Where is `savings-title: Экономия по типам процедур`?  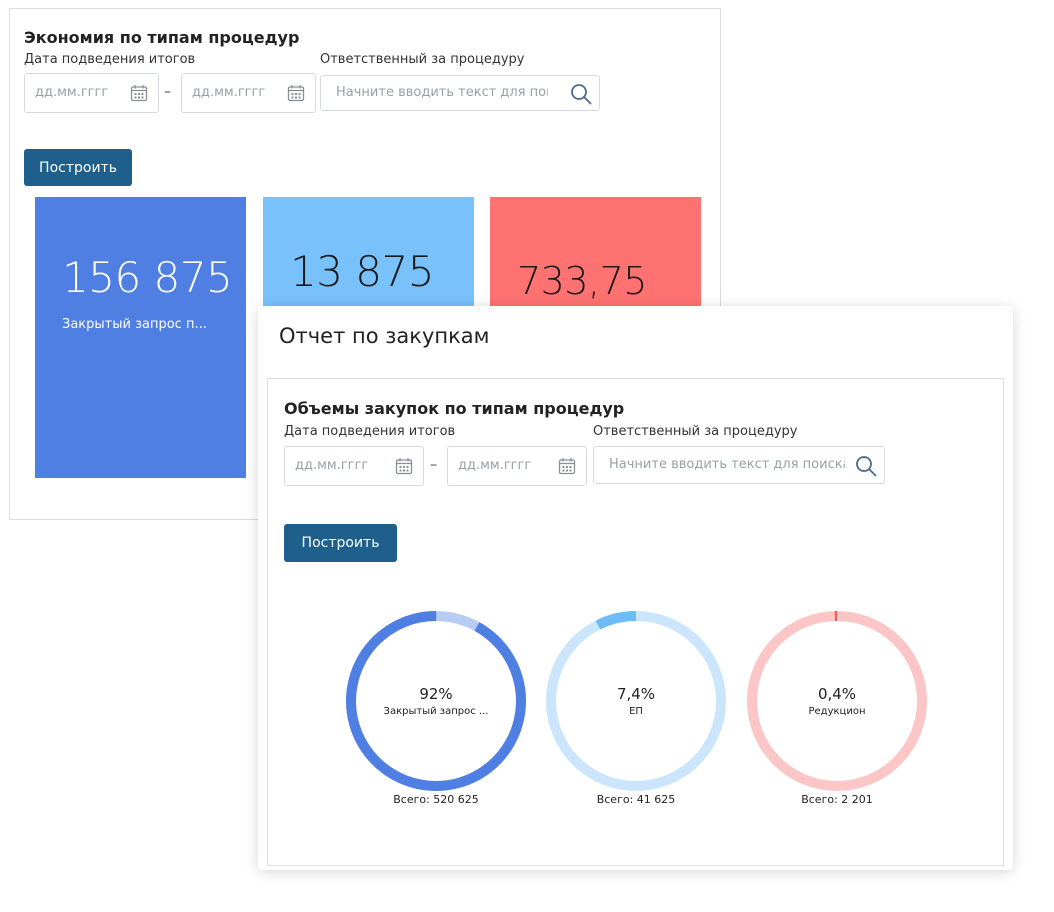
savings-title: Экономия по типам процедур is located at coordinates (162, 37).